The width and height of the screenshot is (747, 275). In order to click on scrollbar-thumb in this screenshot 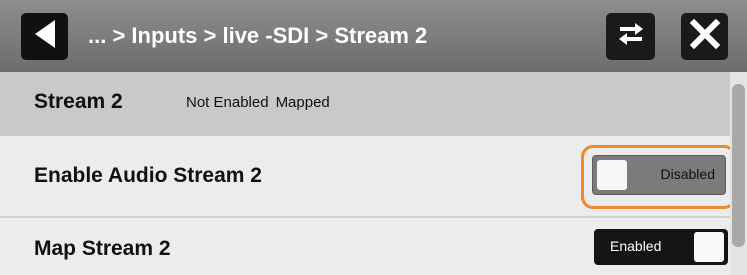, I will do `click(738, 165)`.